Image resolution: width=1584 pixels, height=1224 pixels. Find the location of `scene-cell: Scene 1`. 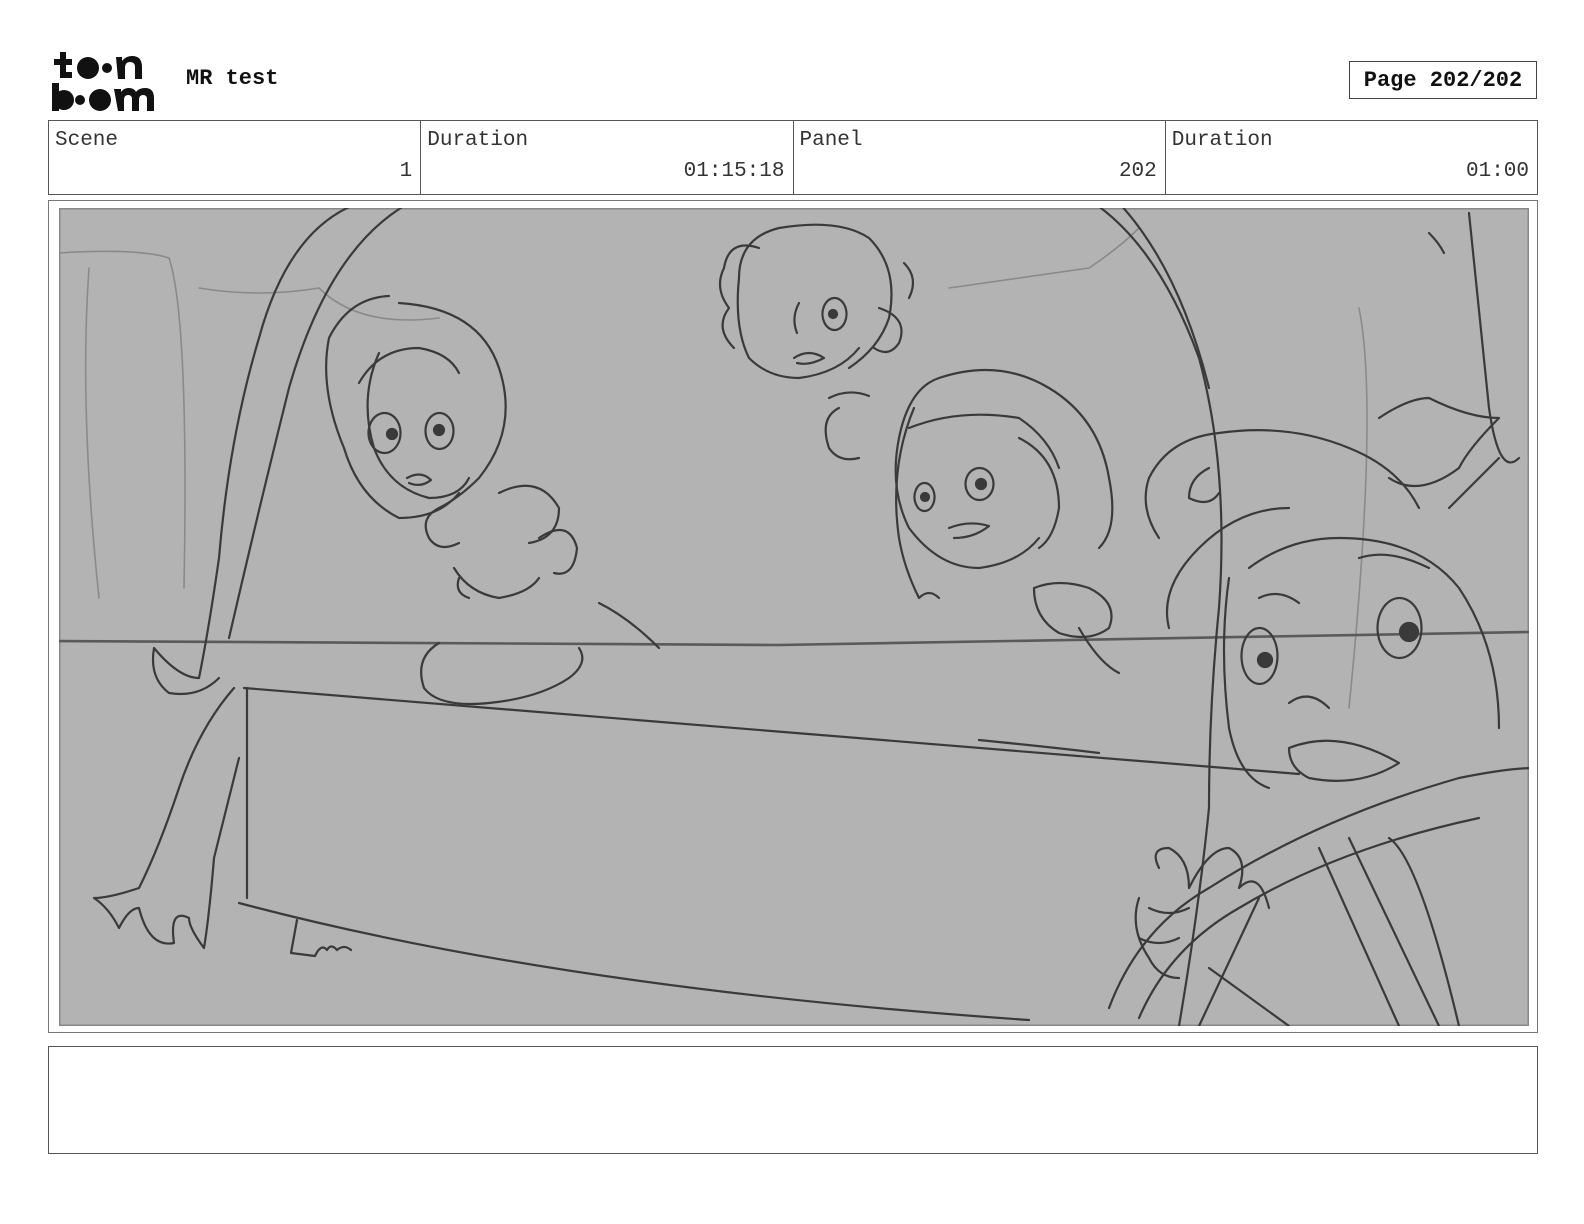

scene-cell: Scene 1 is located at coordinates (235, 157).